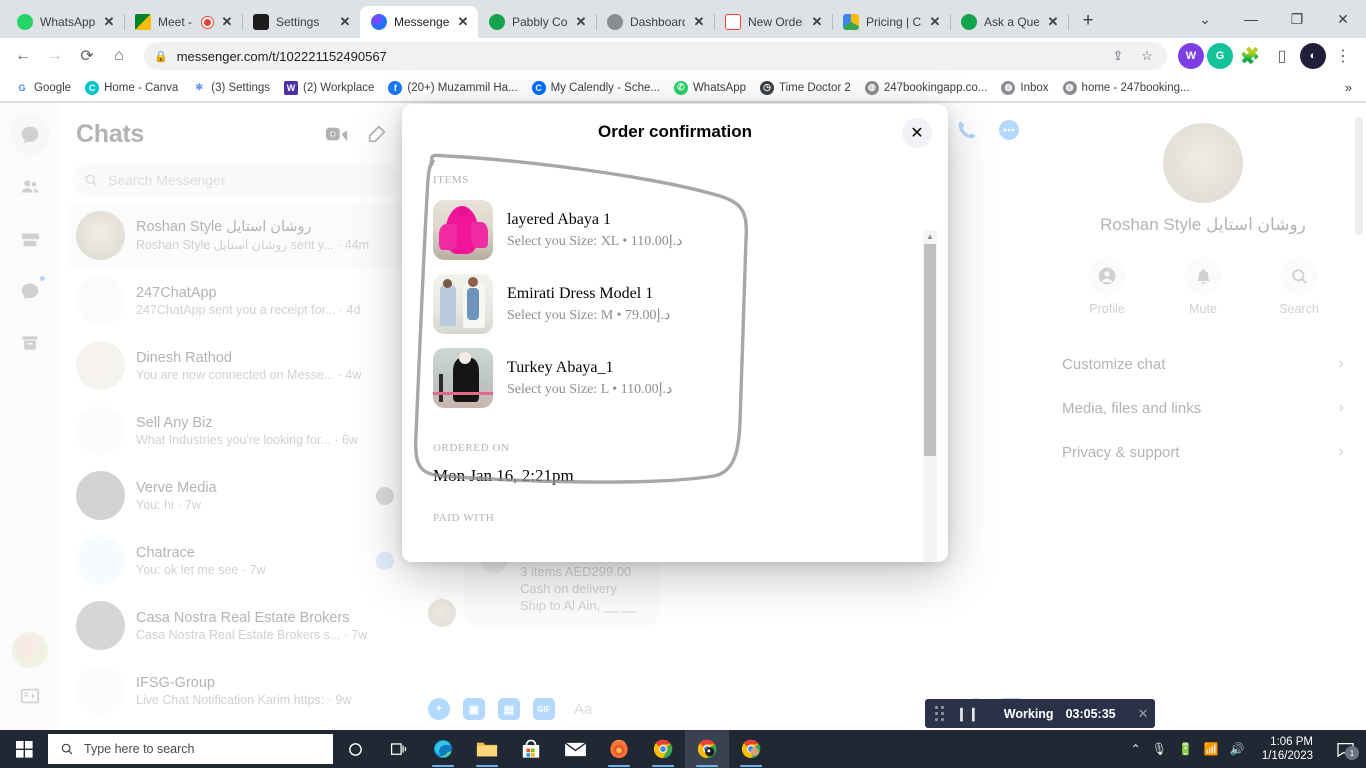 This screenshot has width=1366, height=768. Describe the element at coordinates (509, 709) in the screenshot. I see `sticker-icon: ▤` at that location.